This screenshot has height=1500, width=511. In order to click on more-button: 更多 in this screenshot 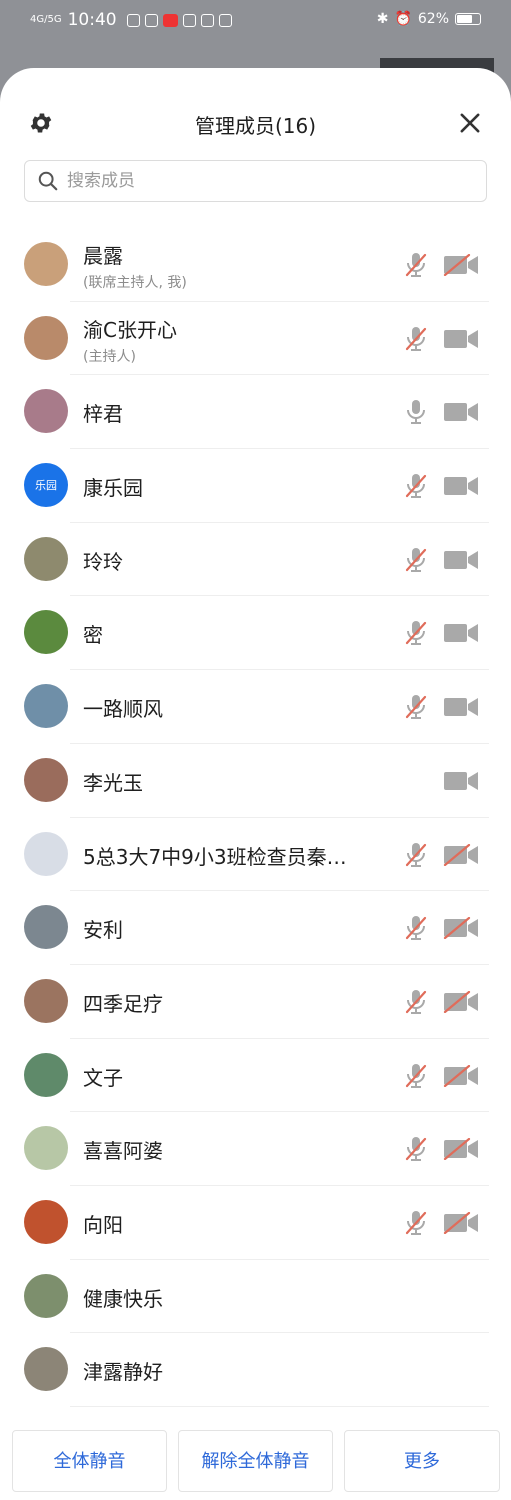, I will do `click(422, 1461)`.